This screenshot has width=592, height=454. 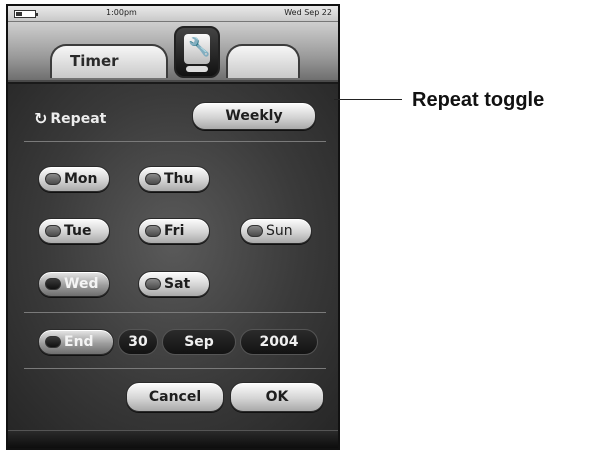 I want to click on cancel-button-label: Cancel, so click(x=175, y=397).